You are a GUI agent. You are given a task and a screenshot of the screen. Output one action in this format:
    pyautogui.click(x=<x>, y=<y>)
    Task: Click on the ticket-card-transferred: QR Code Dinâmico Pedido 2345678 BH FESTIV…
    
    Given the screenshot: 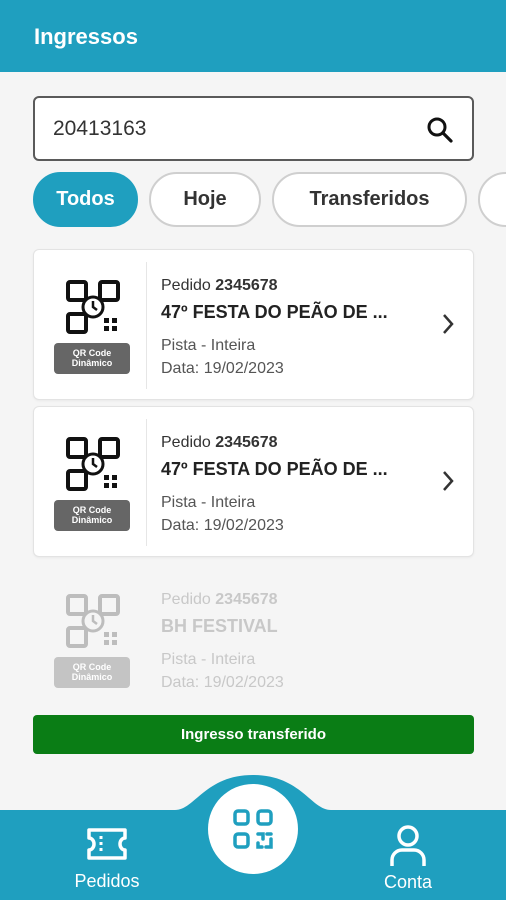 What is the action you would take?
    pyautogui.click(x=253, y=638)
    